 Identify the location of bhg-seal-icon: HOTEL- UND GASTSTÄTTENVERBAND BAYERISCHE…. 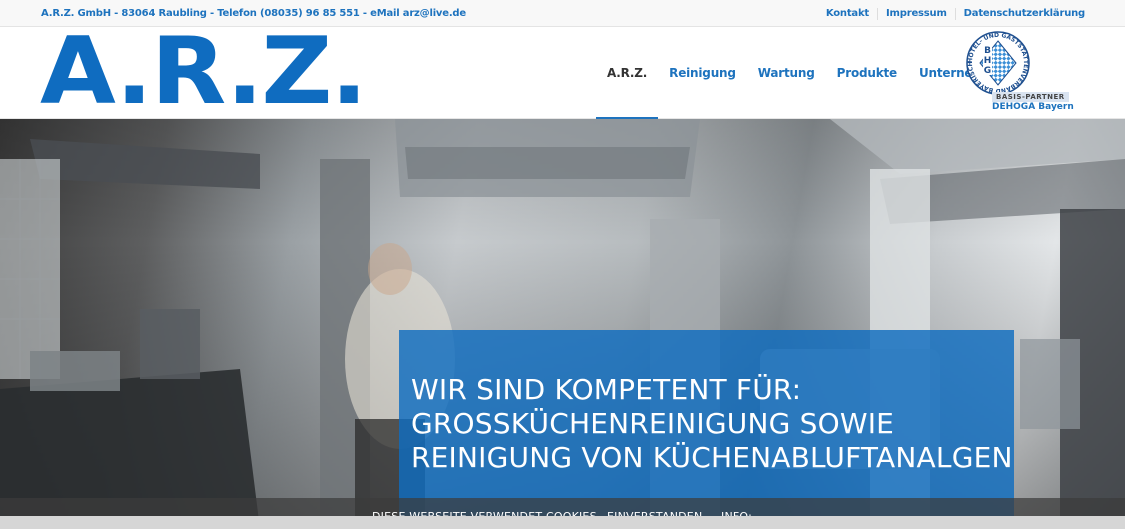
(998, 63).